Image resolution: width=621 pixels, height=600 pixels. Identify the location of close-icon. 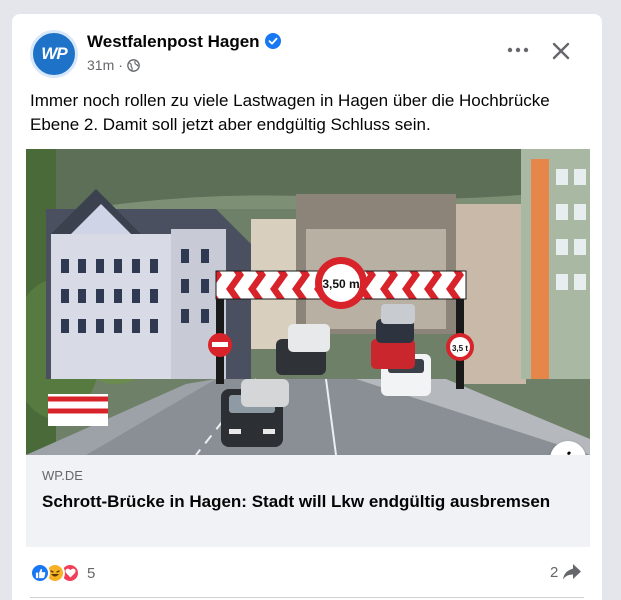
(561, 51).